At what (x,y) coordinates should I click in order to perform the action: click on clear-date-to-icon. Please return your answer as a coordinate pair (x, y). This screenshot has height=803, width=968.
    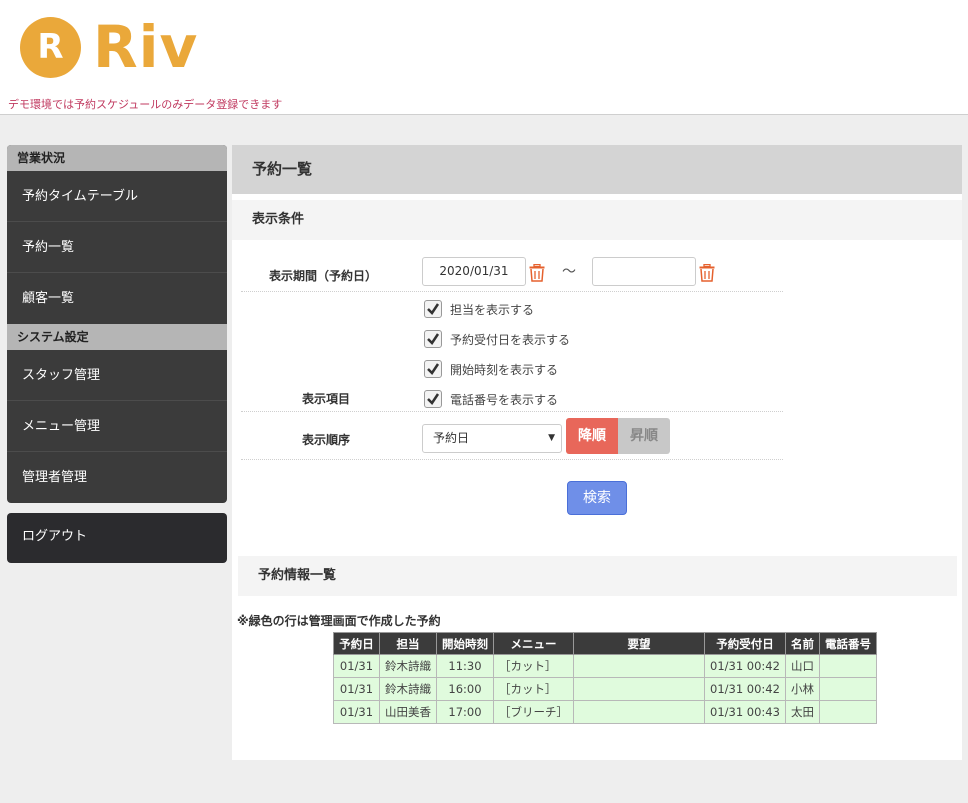
    Looking at the image, I should click on (707, 273).